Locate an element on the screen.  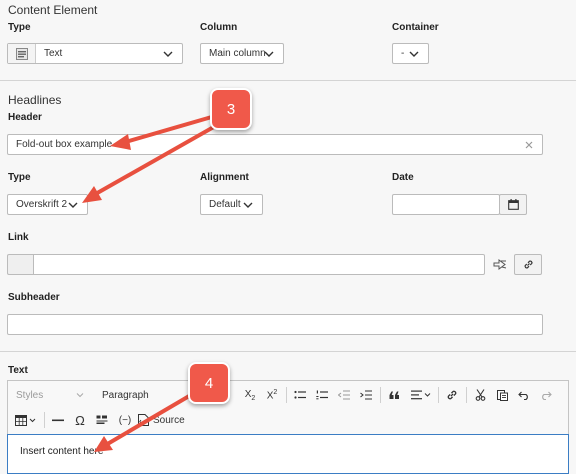
callout-badge-3: 3 is located at coordinates (231, 109).